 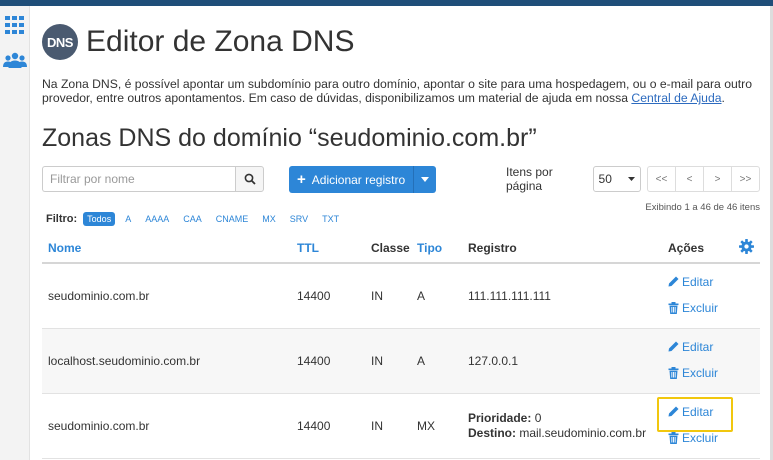 What do you see at coordinates (220, 41) in the screenshot?
I see `page-title: Editor de Zona DNS` at bounding box center [220, 41].